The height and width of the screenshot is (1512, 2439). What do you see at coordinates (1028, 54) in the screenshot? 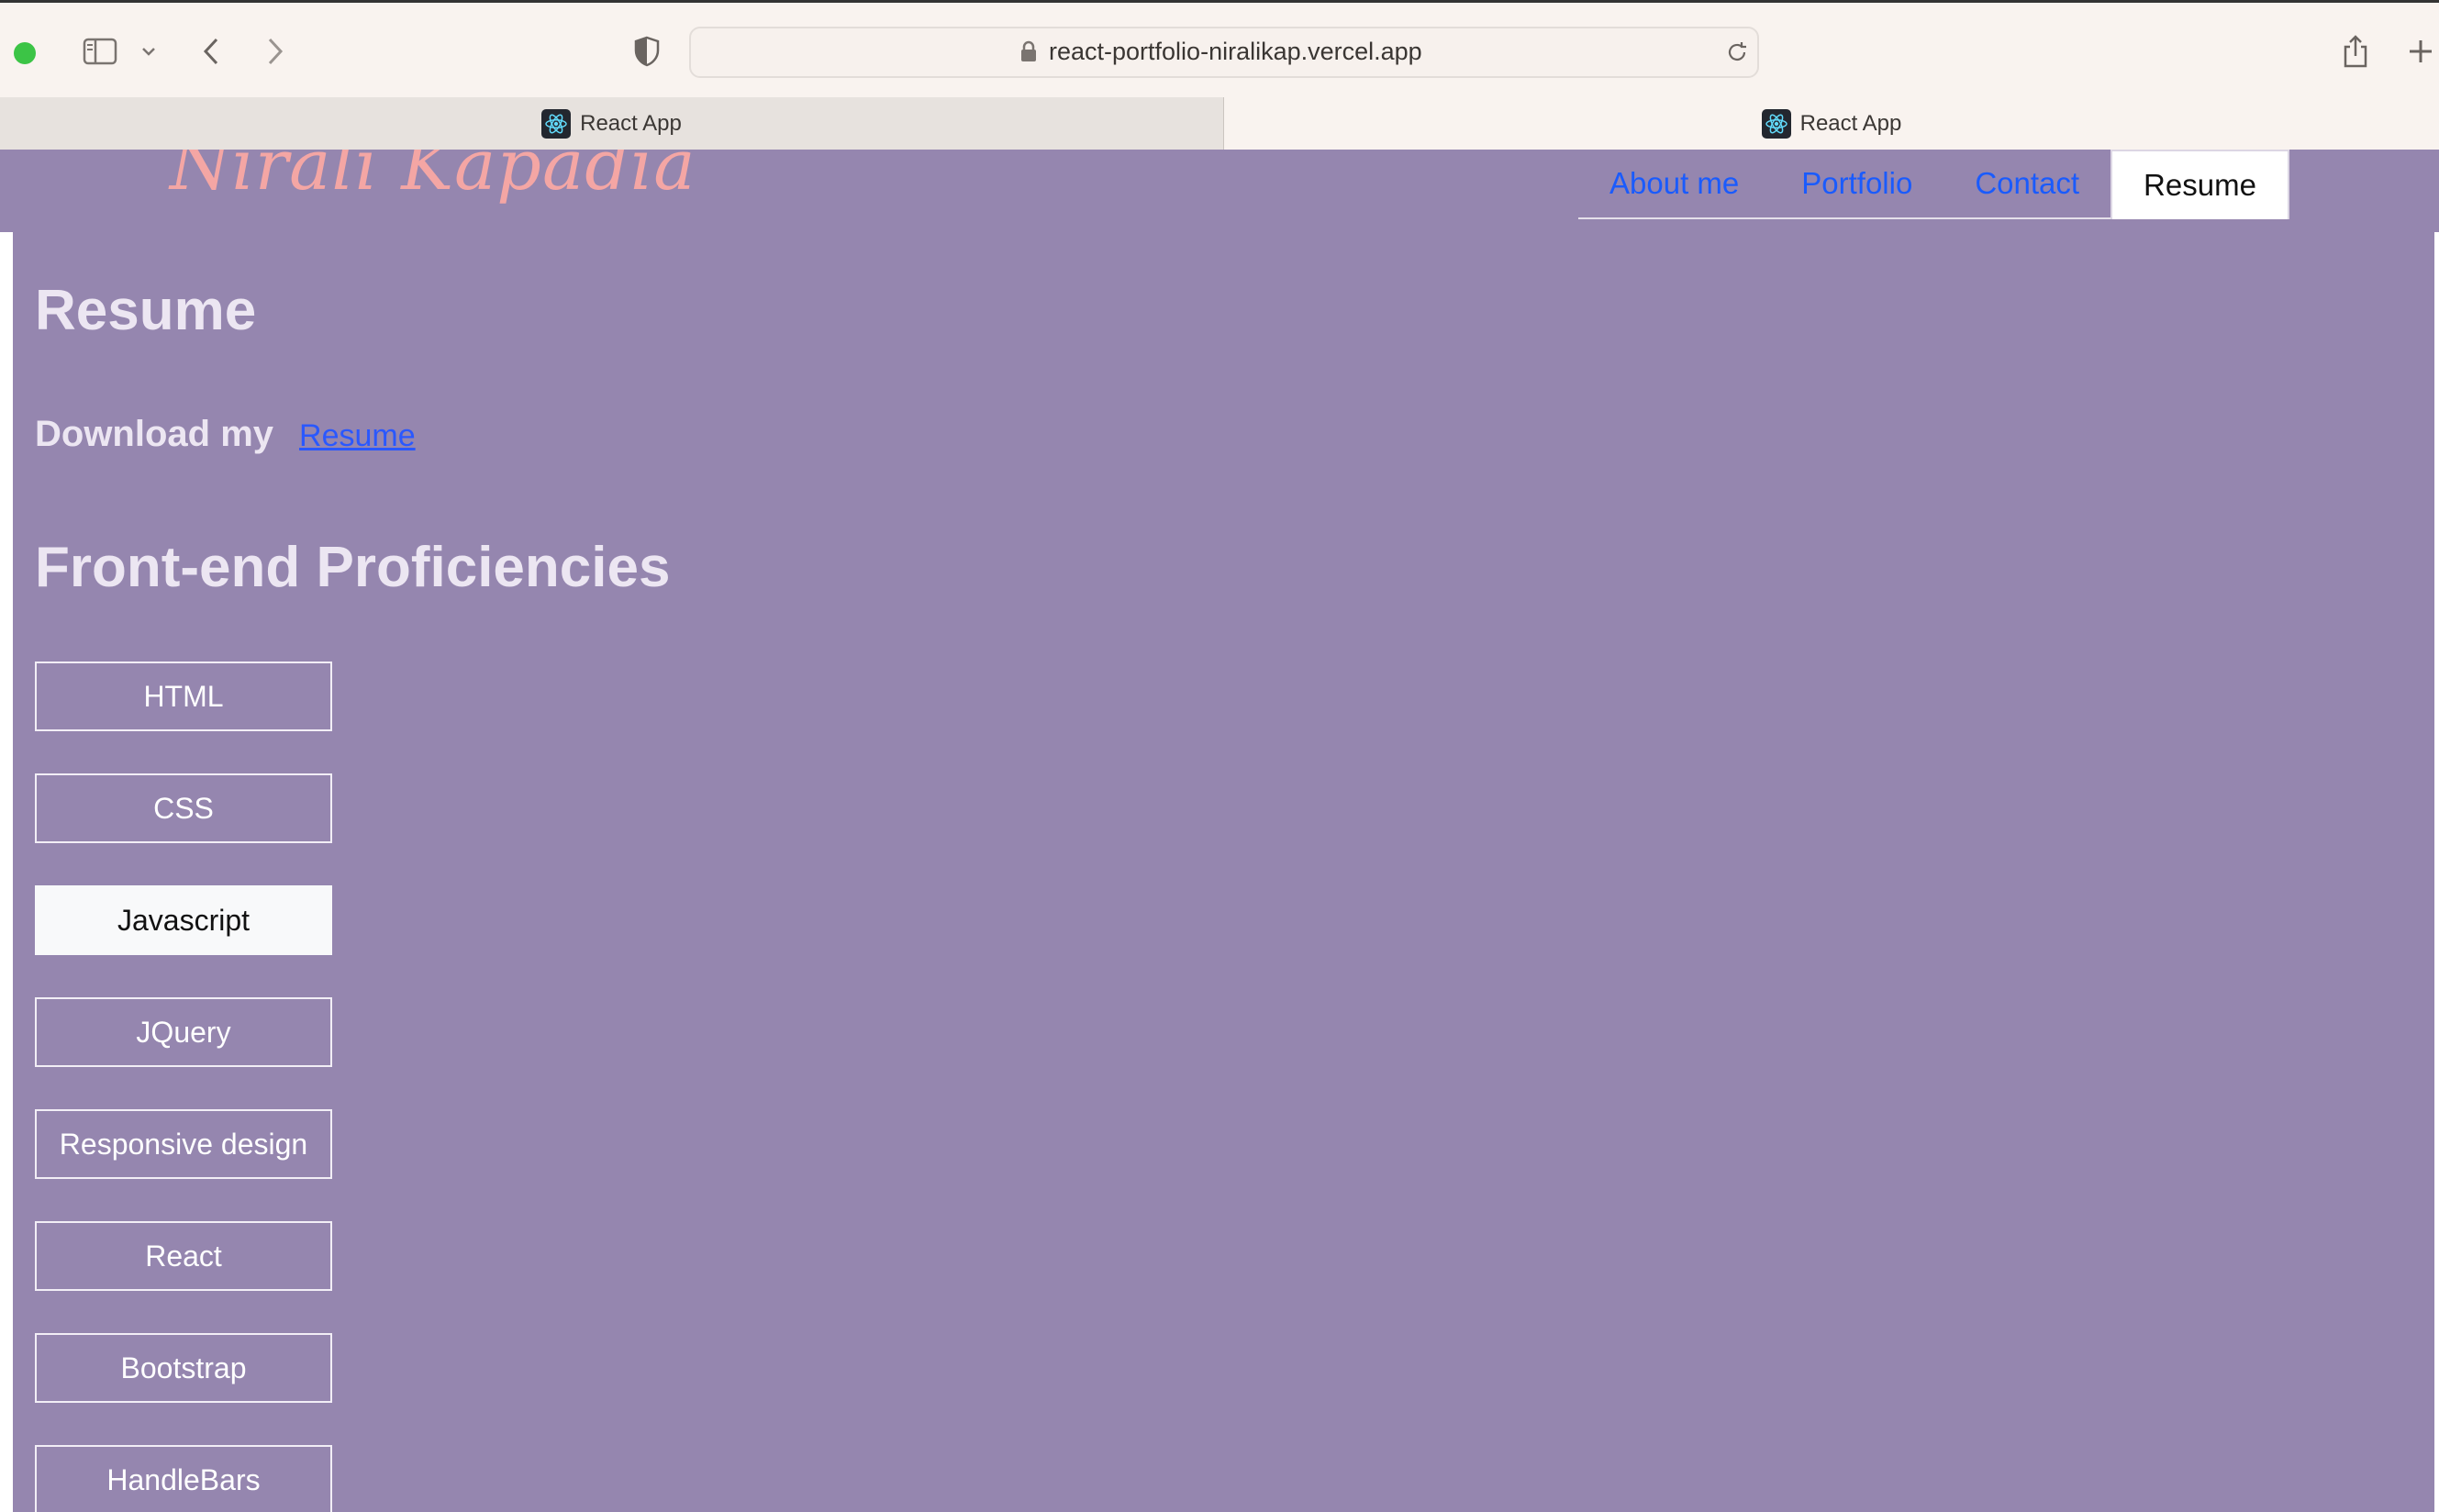
I see `lock-icon` at bounding box center [1028, 54].